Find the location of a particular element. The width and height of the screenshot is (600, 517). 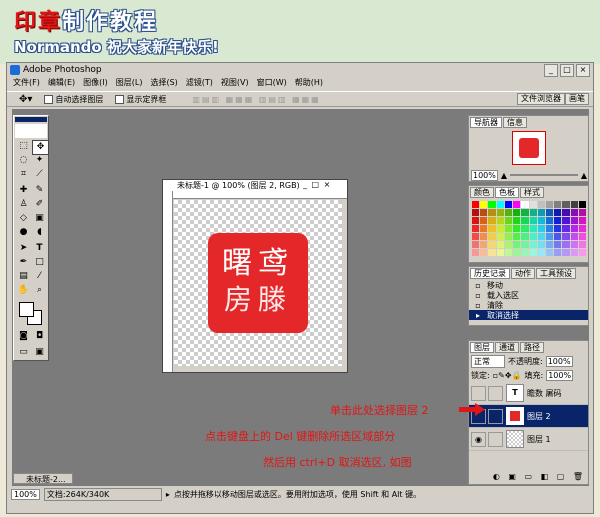

path-select-icon: ➤ is located at coordinates (23, 248).